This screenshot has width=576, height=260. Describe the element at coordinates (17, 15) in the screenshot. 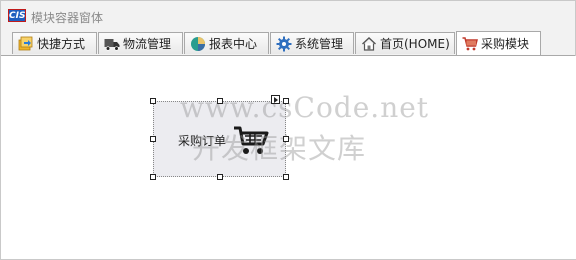

I see `app-logo: CIS` at that location.